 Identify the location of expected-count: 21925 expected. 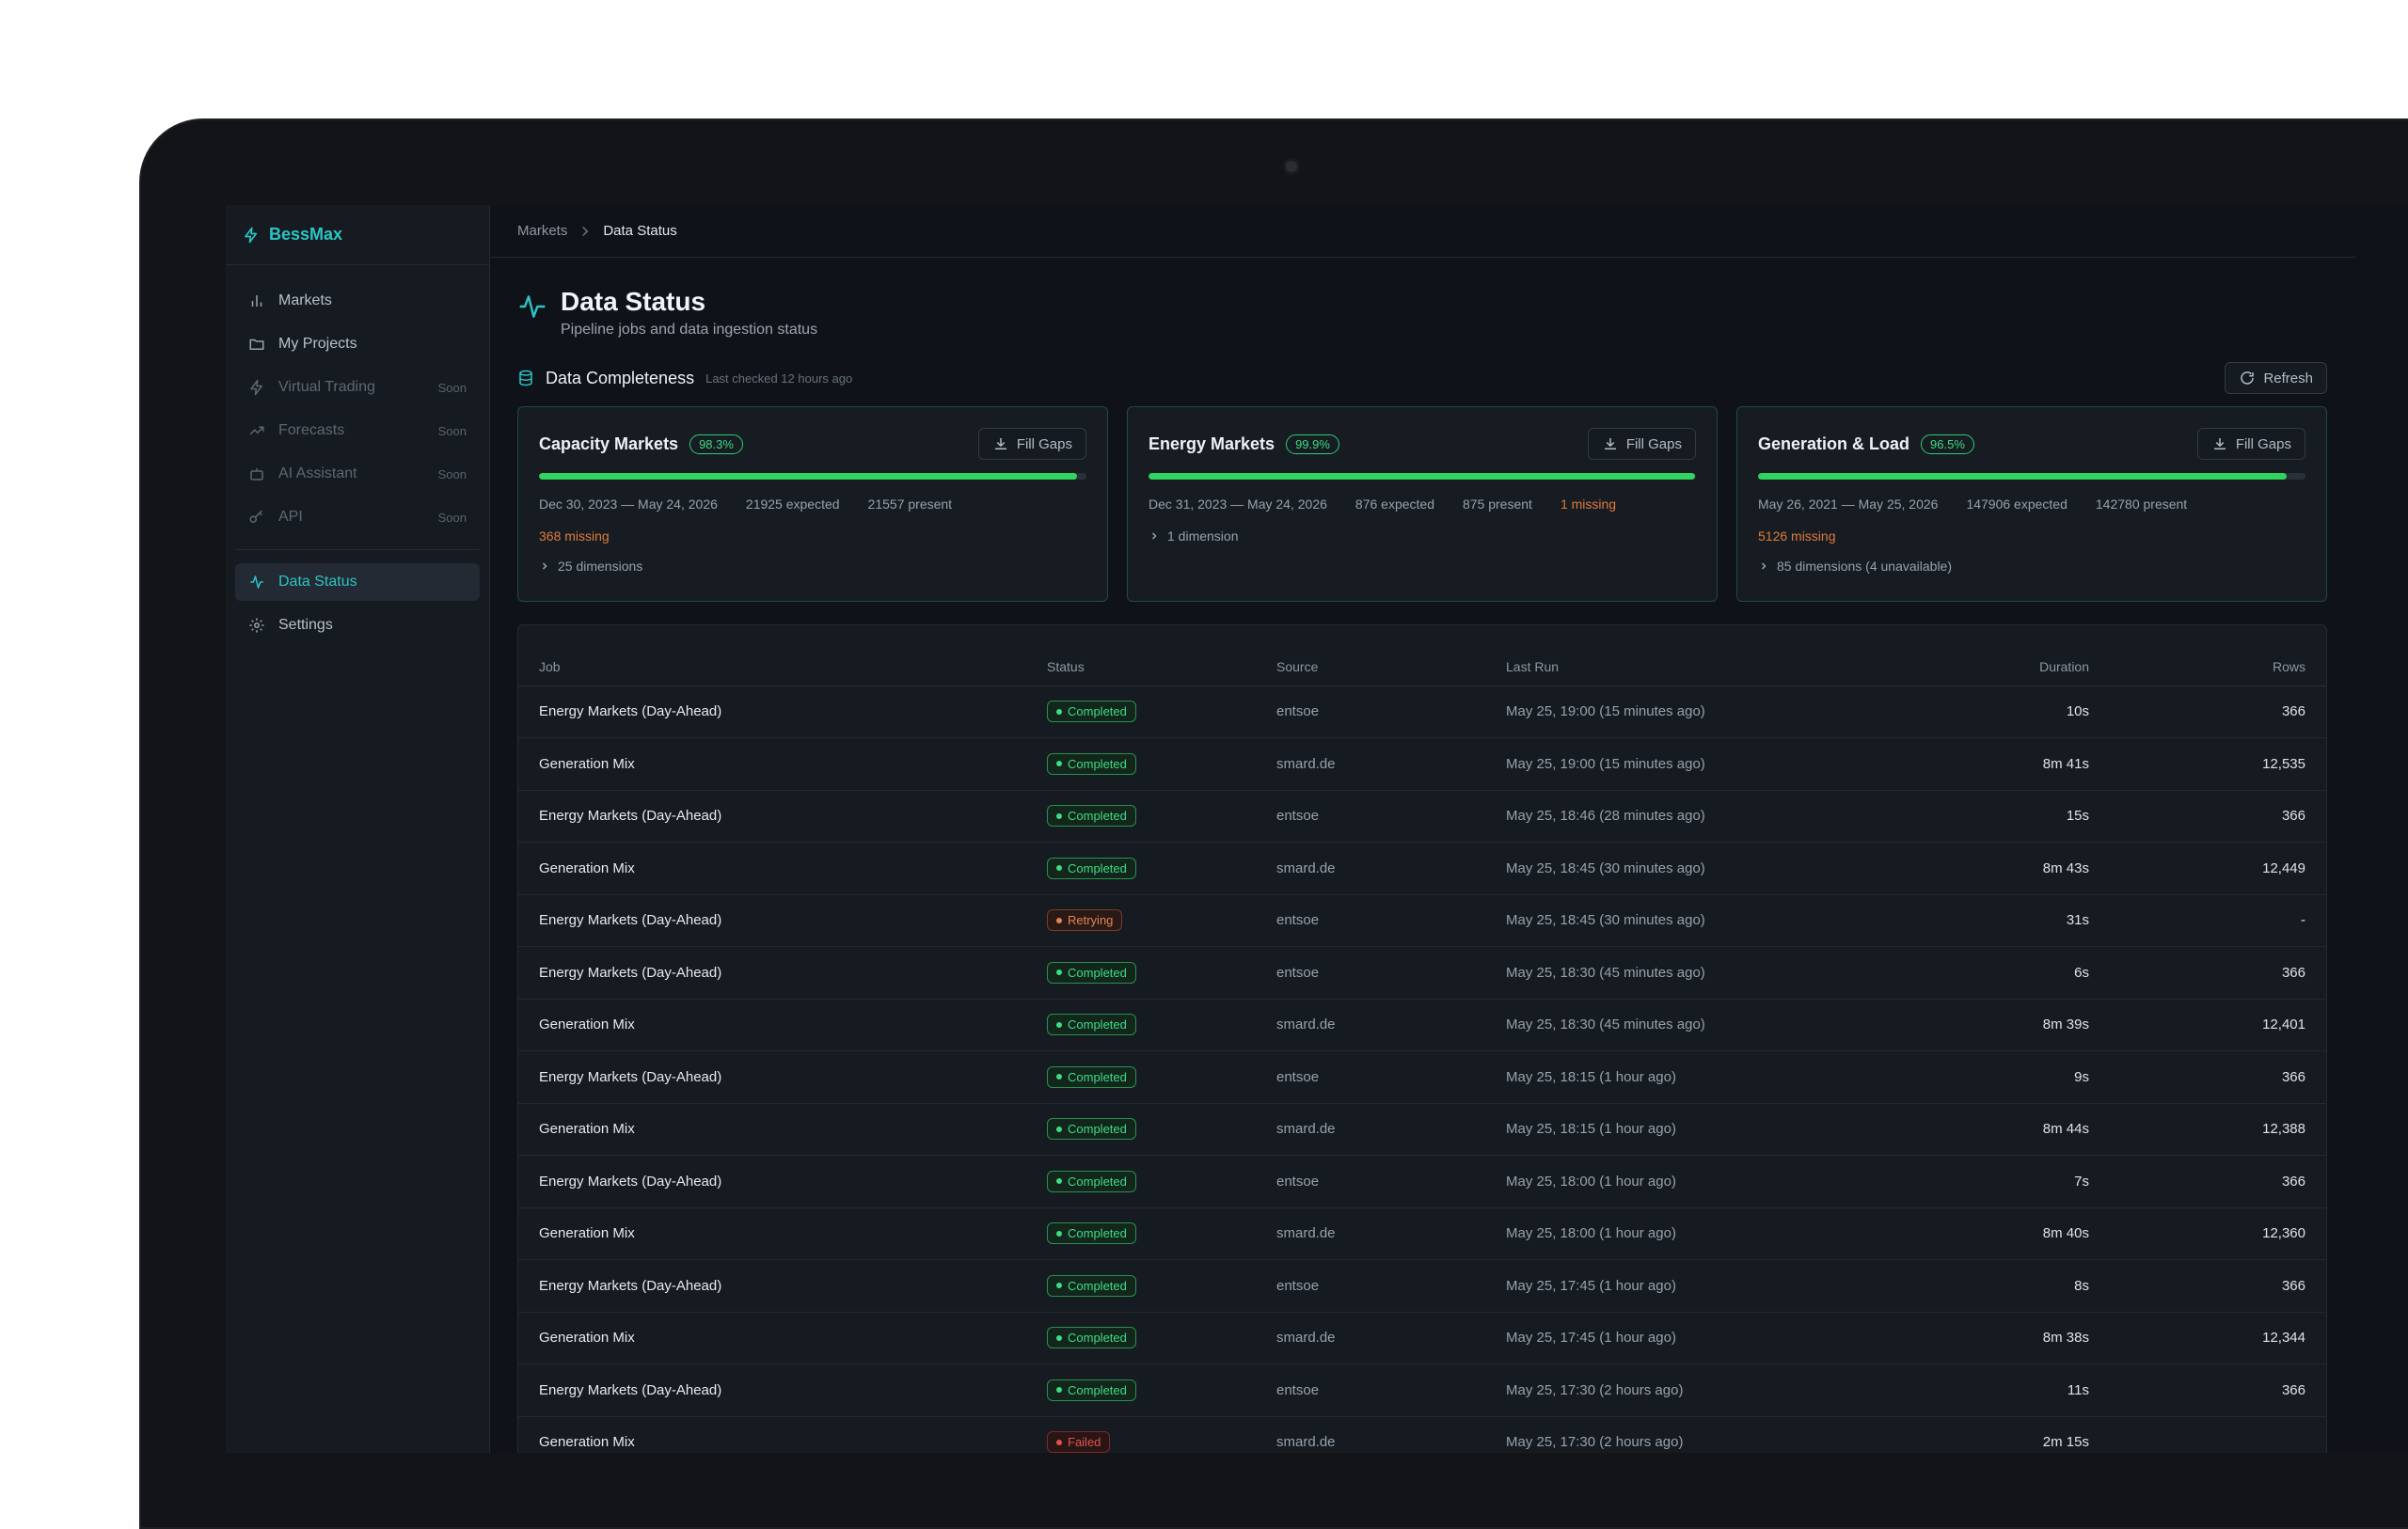
(793, 505).